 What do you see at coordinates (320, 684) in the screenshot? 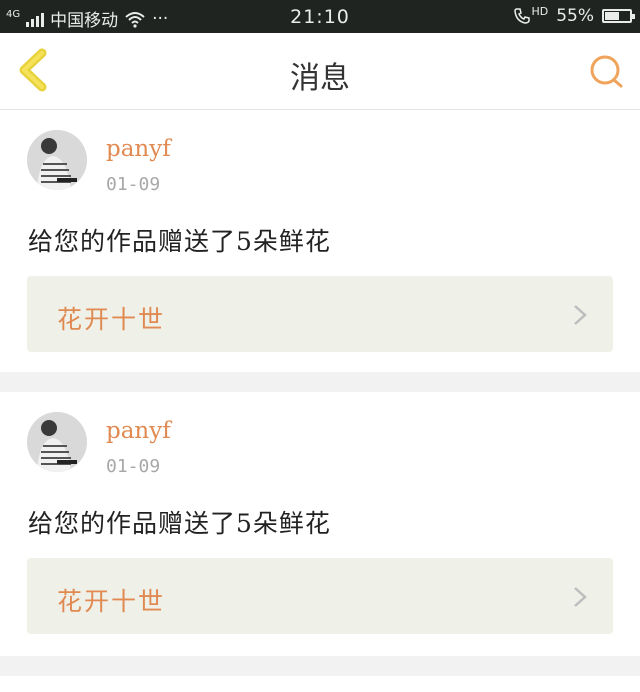
I see `next-card-edge` at bounding box center [320, 684].